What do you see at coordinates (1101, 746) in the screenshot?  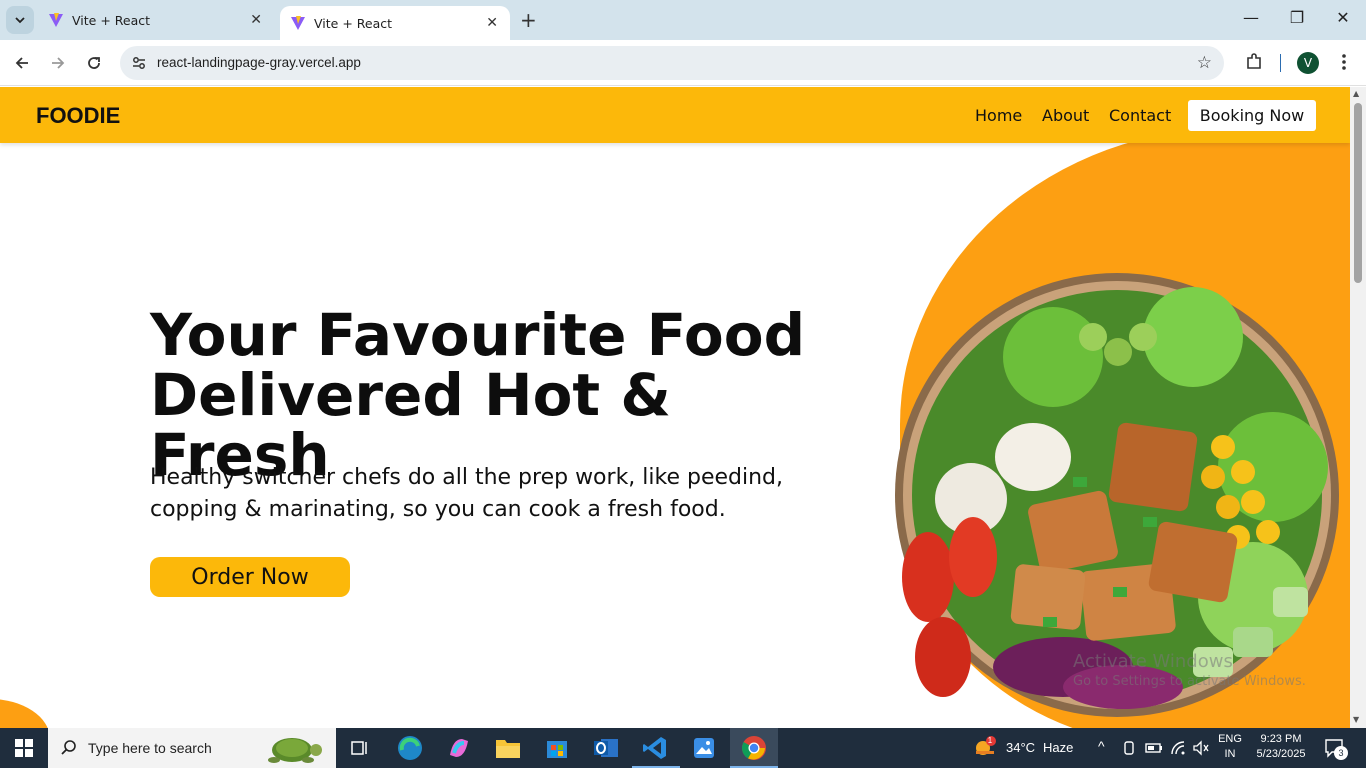 I see `show-hidden-icons-button: ^` at bounding box center [1101, 746].